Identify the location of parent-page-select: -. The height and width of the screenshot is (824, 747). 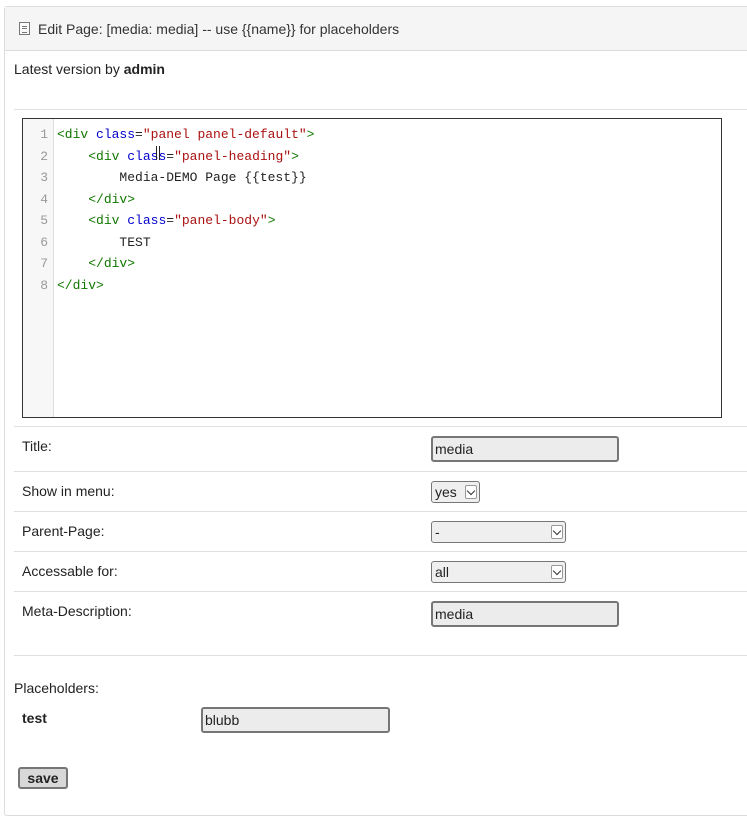
(498, 532).